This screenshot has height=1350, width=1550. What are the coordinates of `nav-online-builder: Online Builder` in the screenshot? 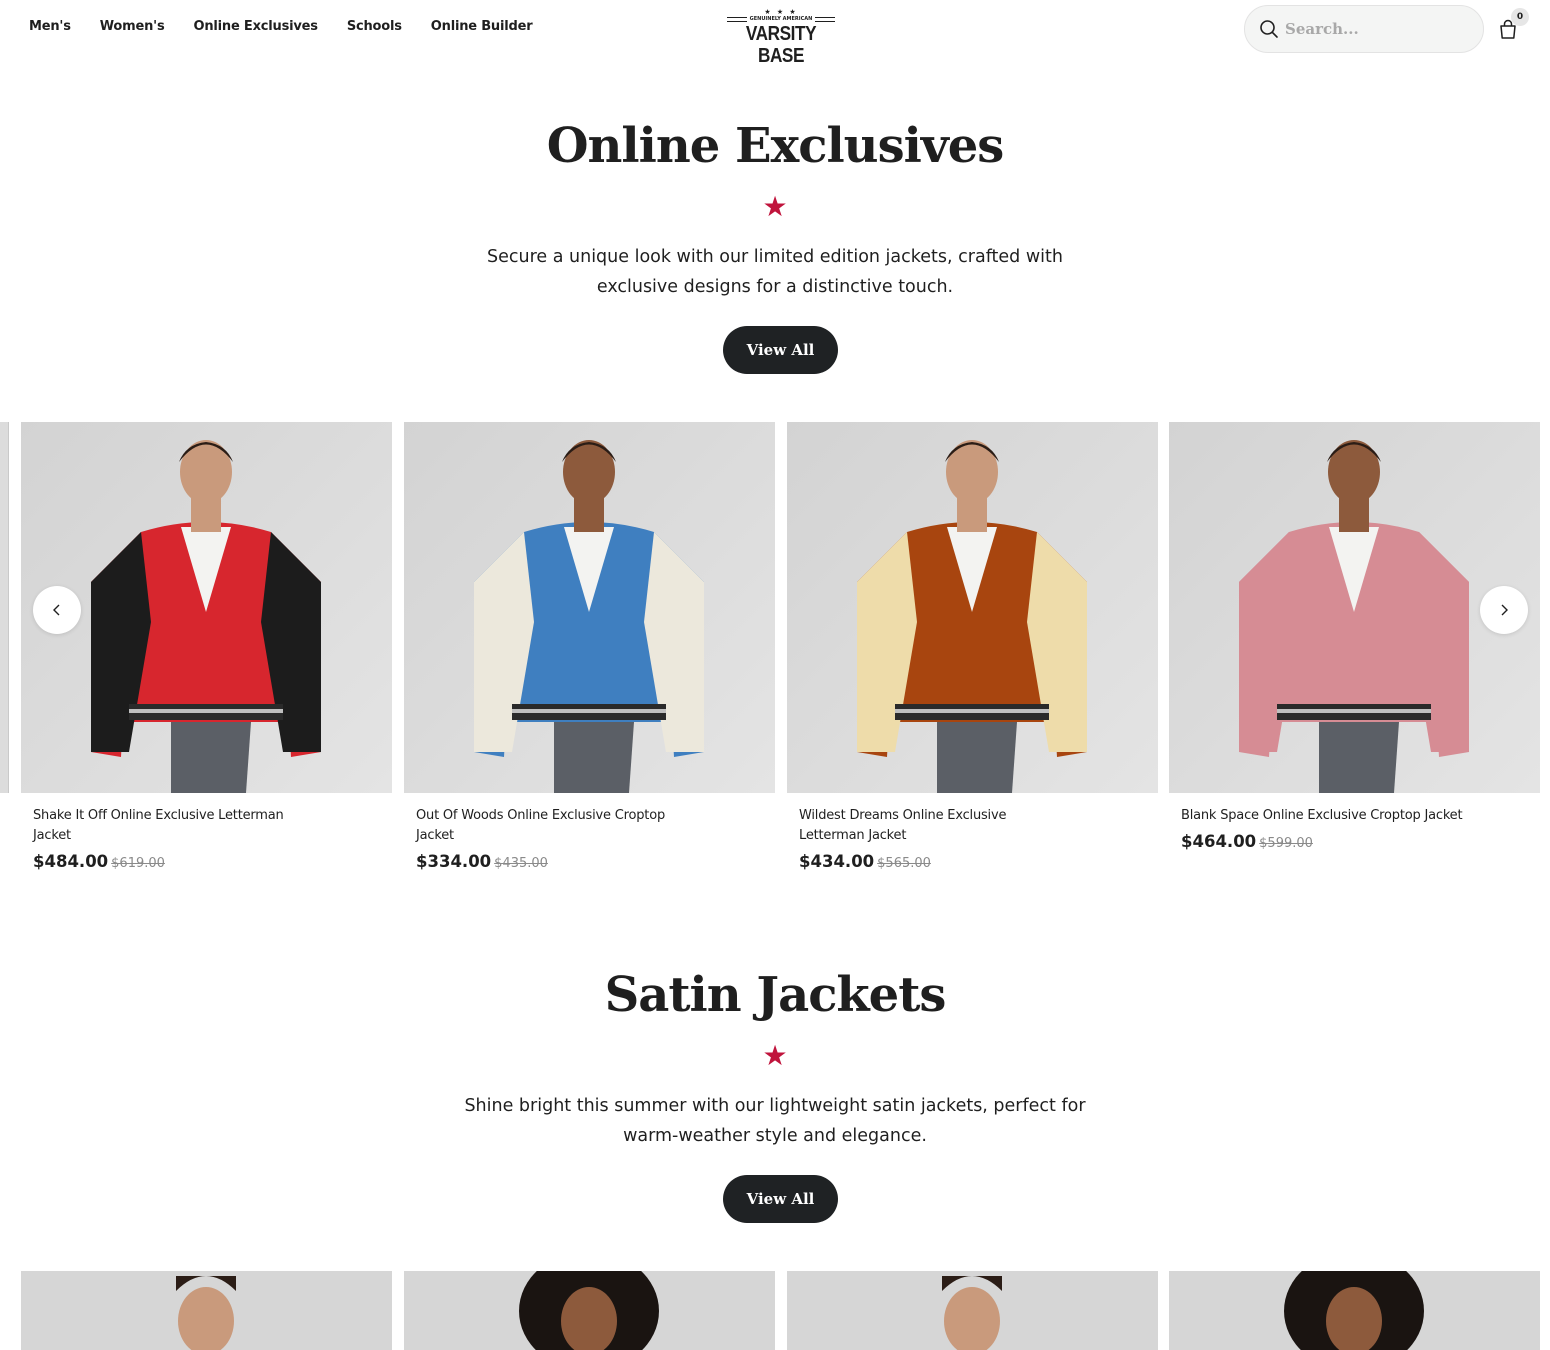 It's located at (482, 26).